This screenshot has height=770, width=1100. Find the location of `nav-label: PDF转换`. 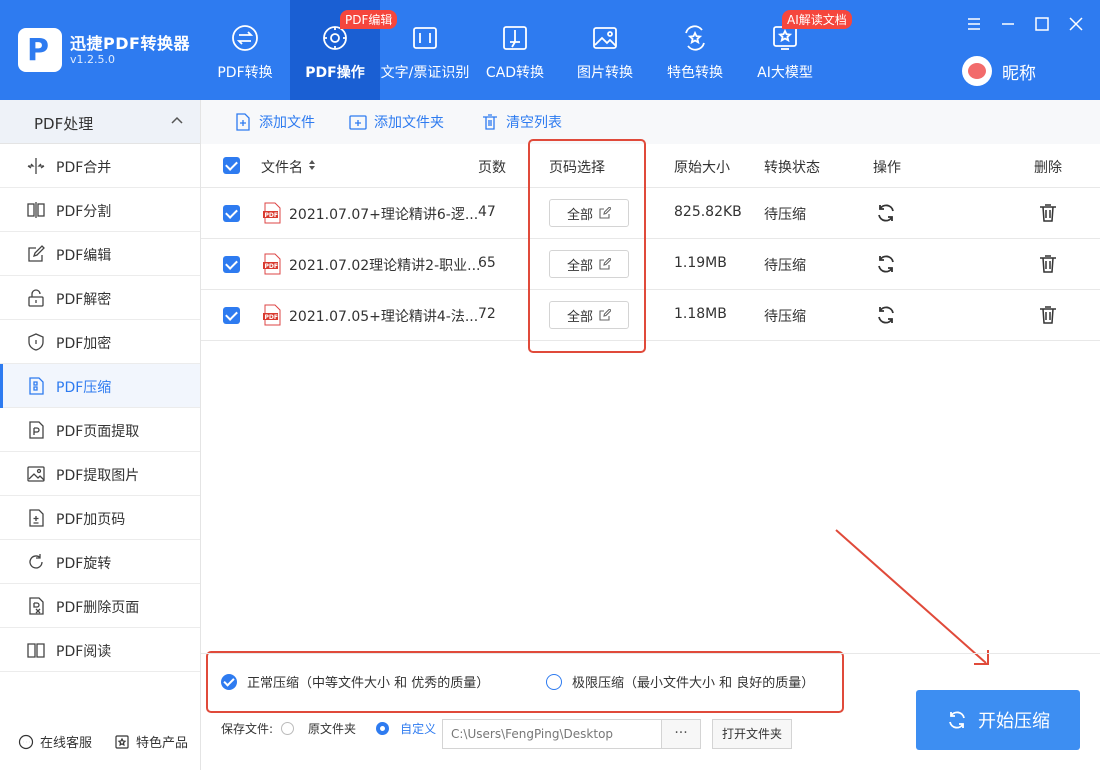

nav-label: PDF转换 is located at coordinates (245, 73).